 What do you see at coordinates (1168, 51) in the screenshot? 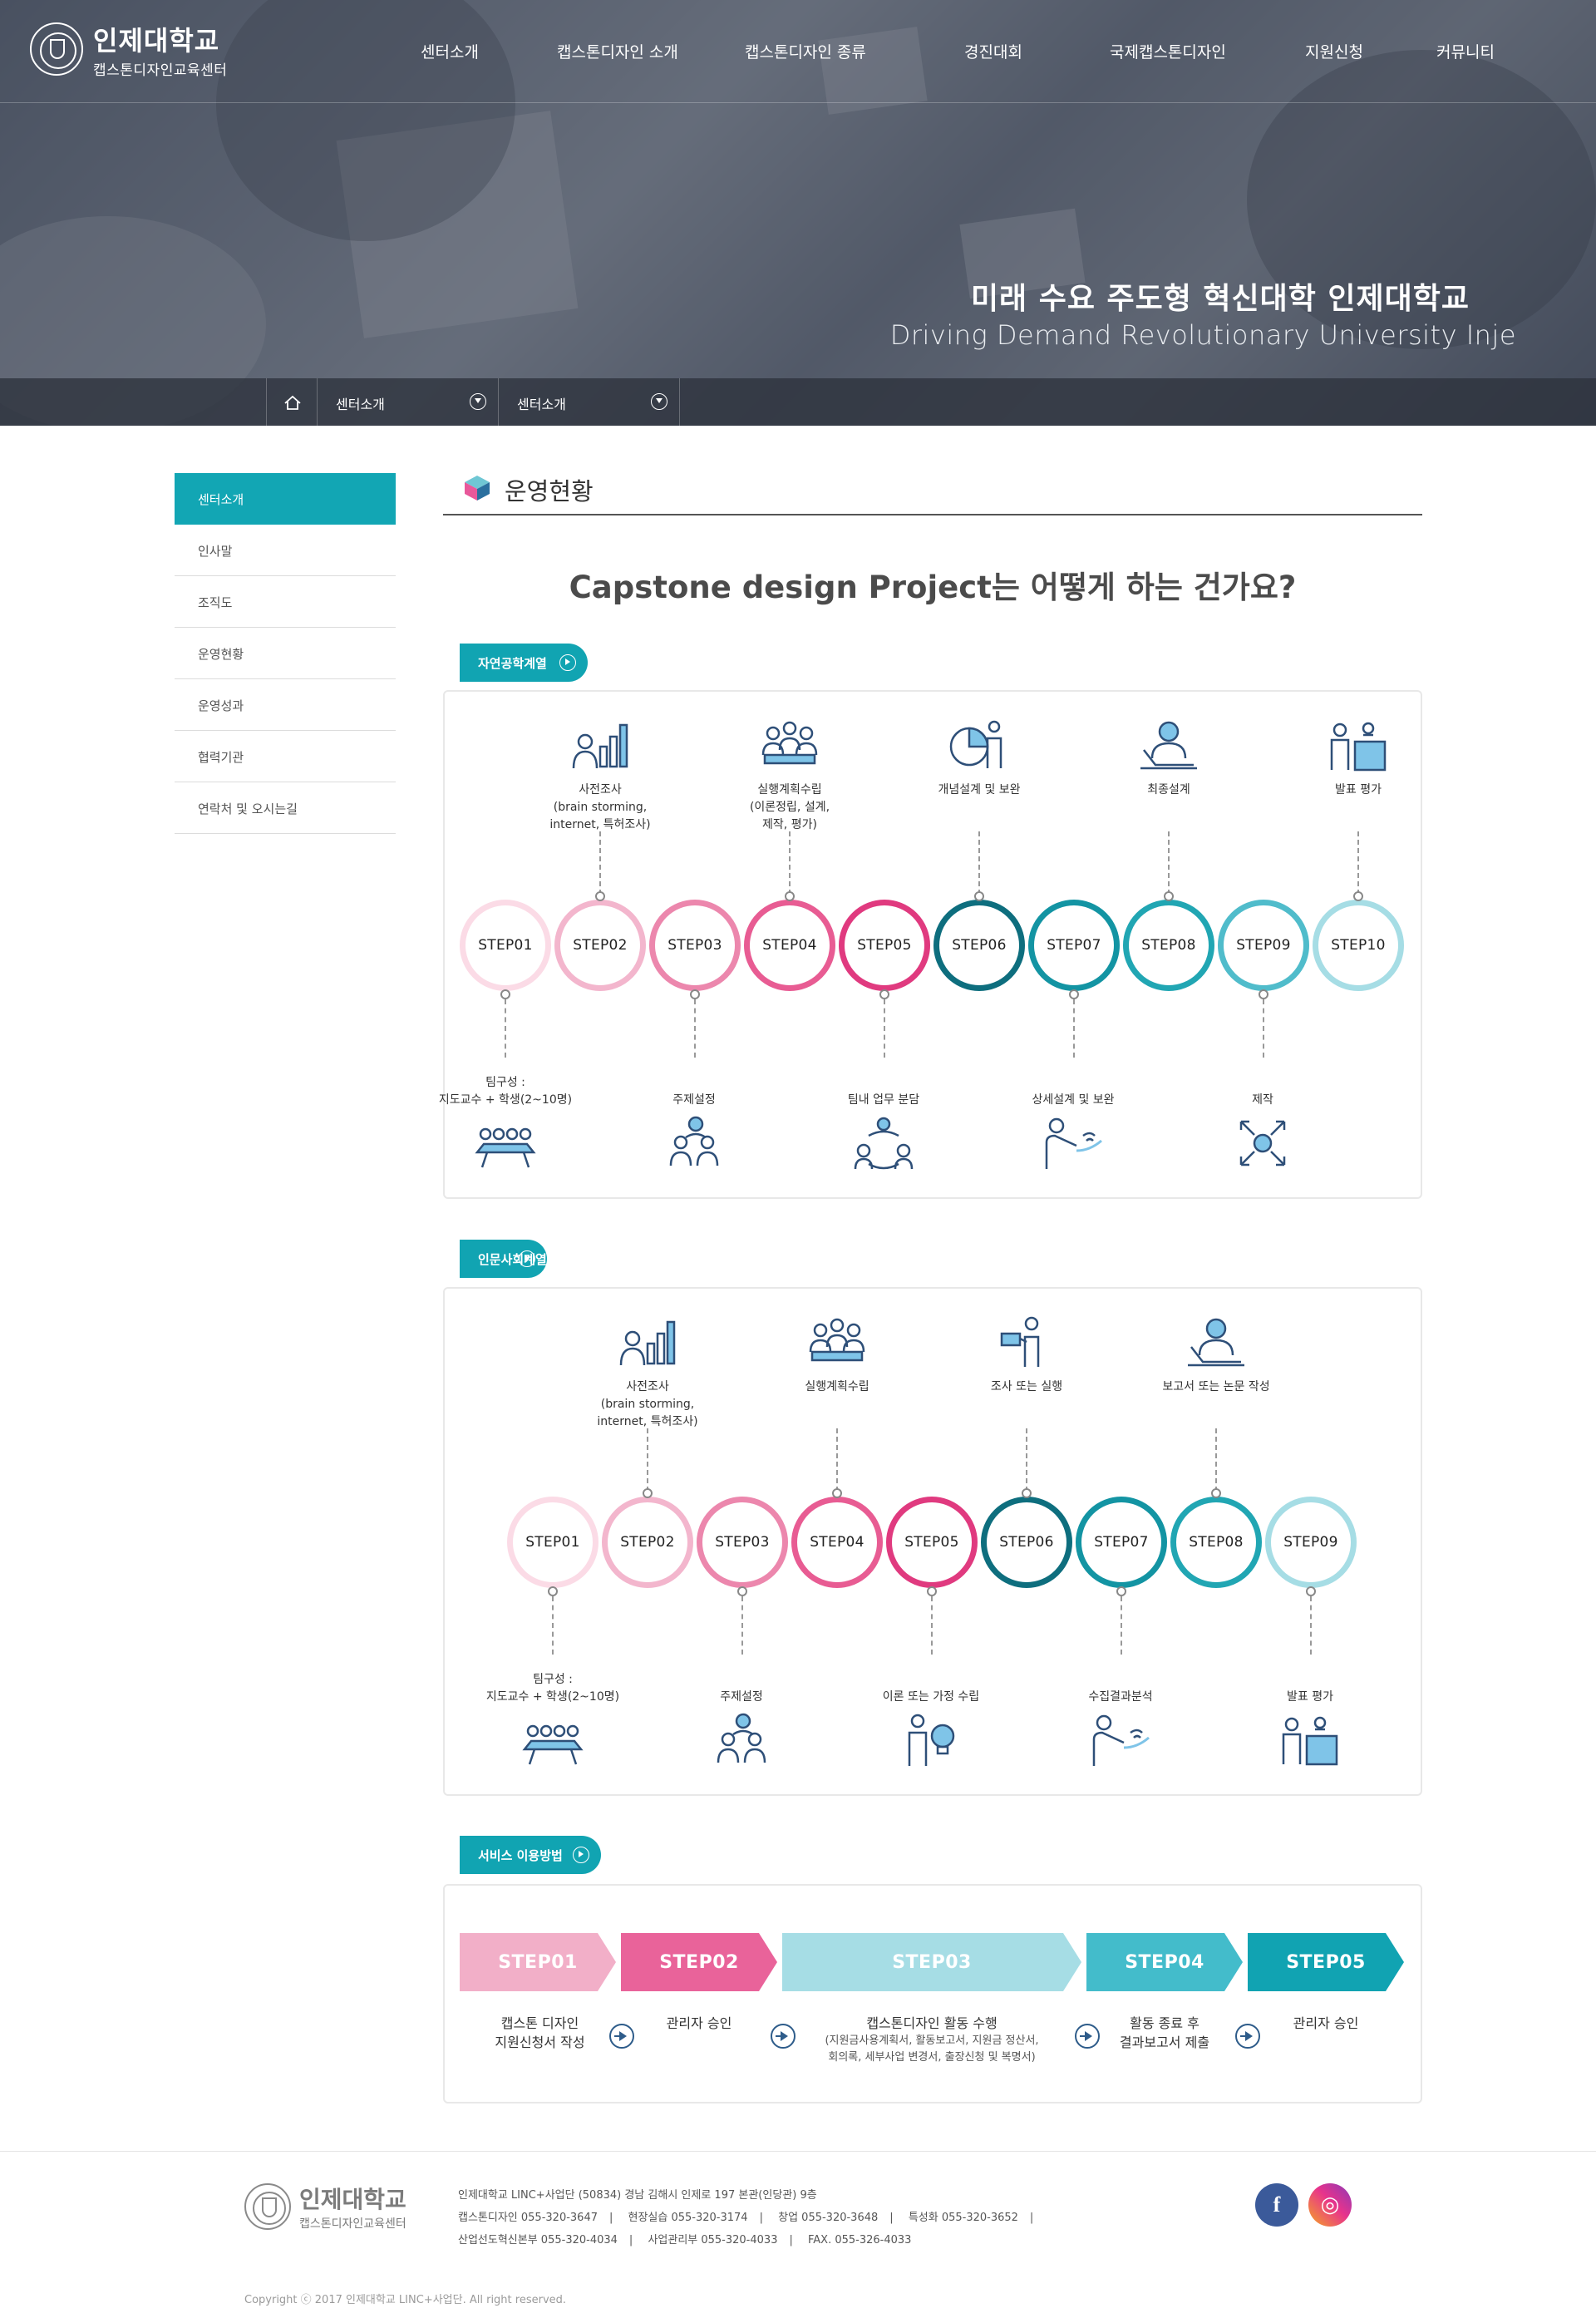
I see `menu-international: 국제캡스톤디자인` at bounding box center [1168, 51].